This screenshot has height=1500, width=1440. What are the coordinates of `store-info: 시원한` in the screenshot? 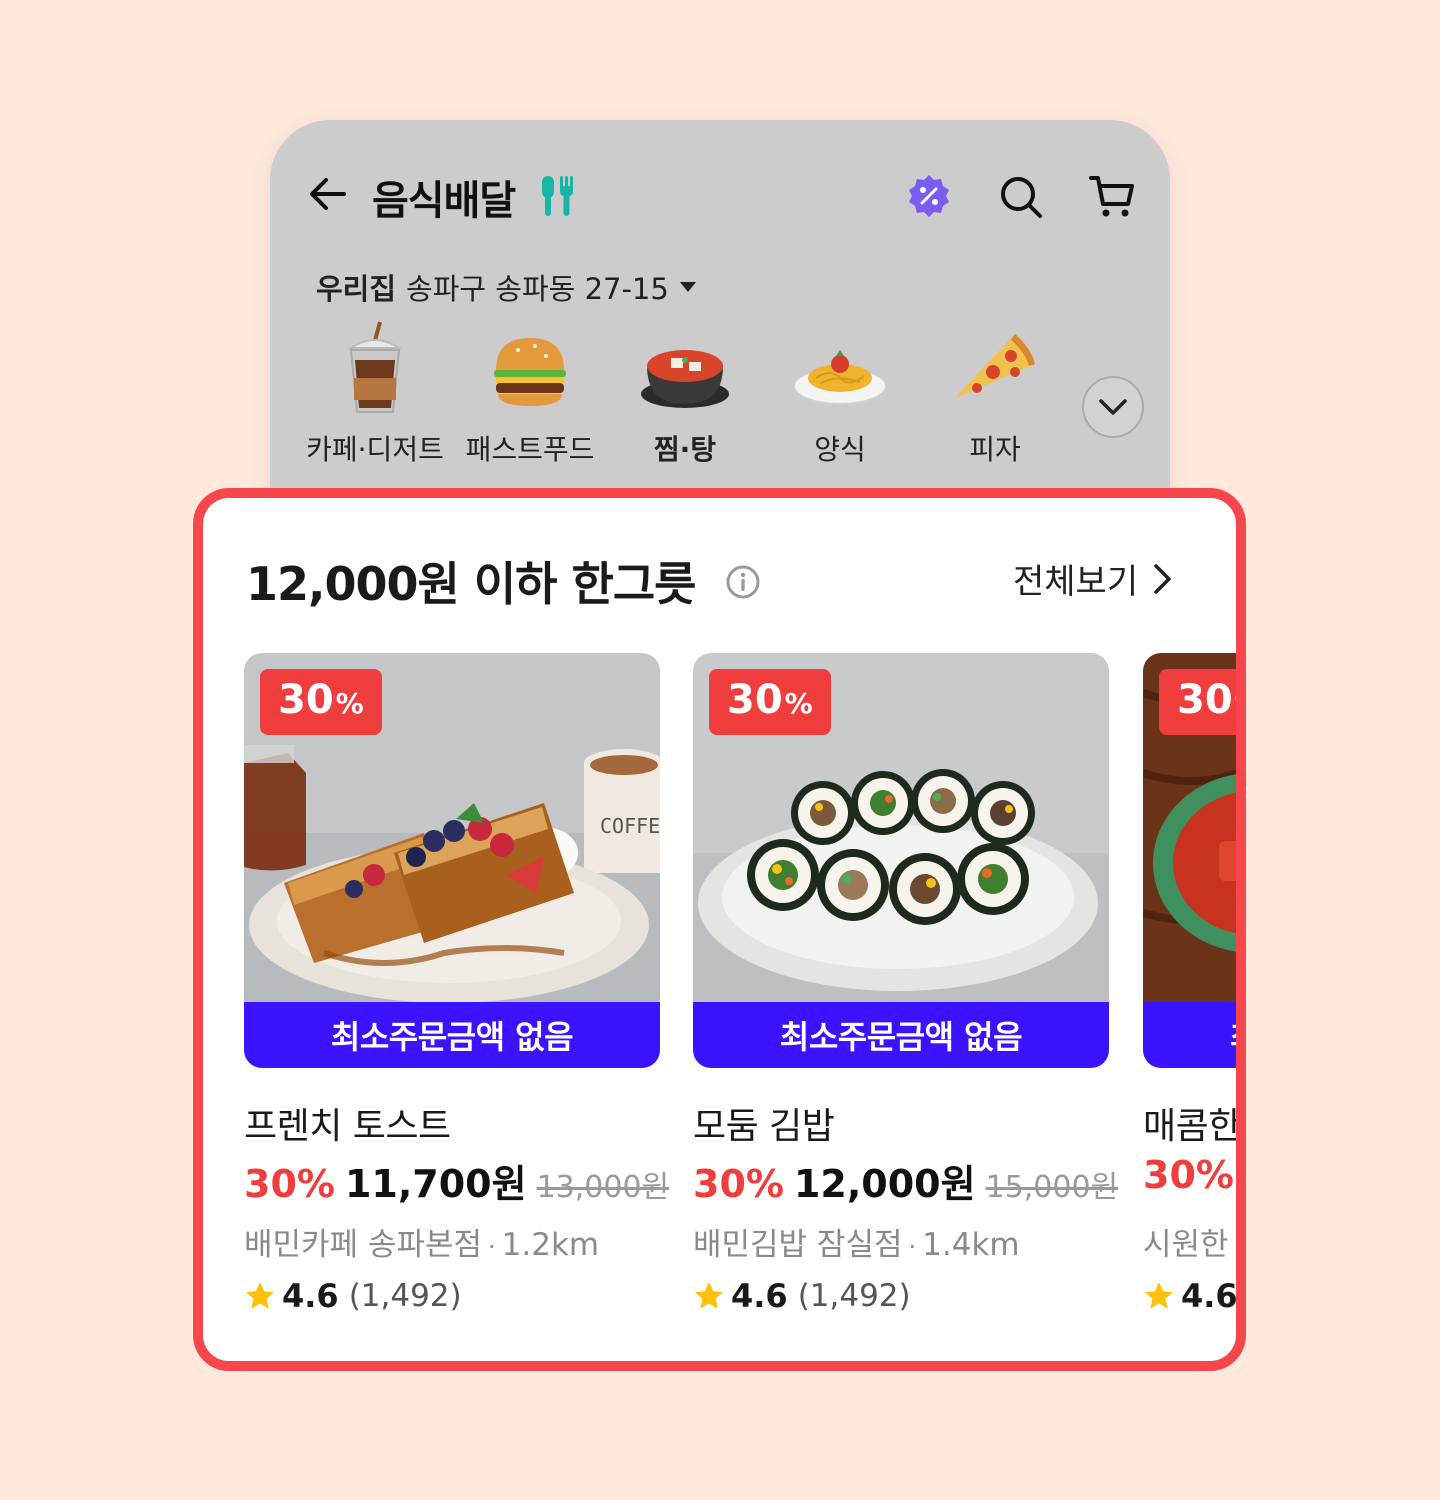 It's located at (1186, 1241).